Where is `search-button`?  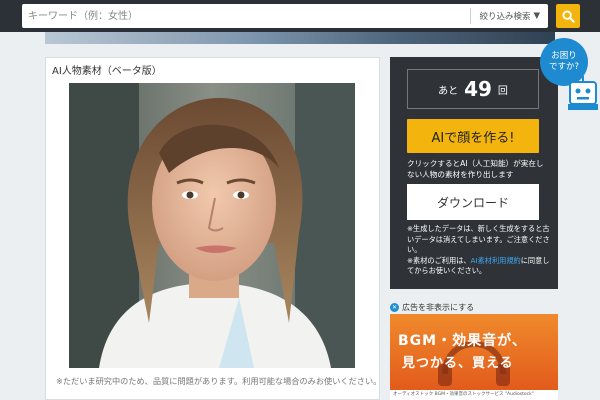 search-button is located at coordinates (568, 16).